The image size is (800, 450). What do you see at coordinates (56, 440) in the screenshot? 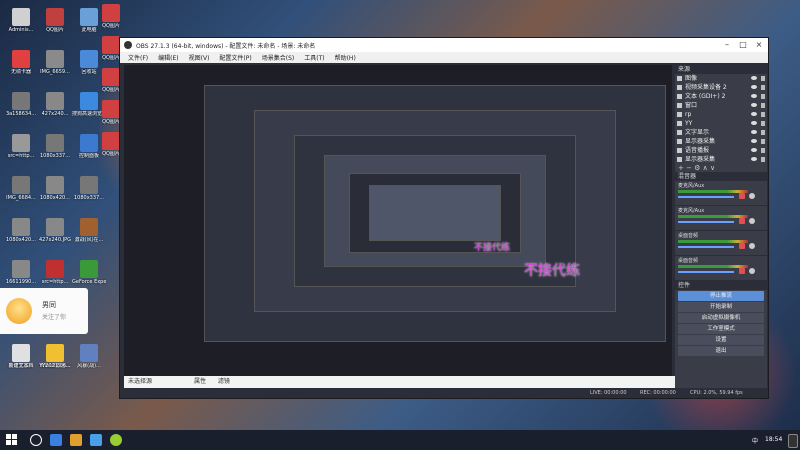
I see `task-view-icon` at bounding box center [56, 440].